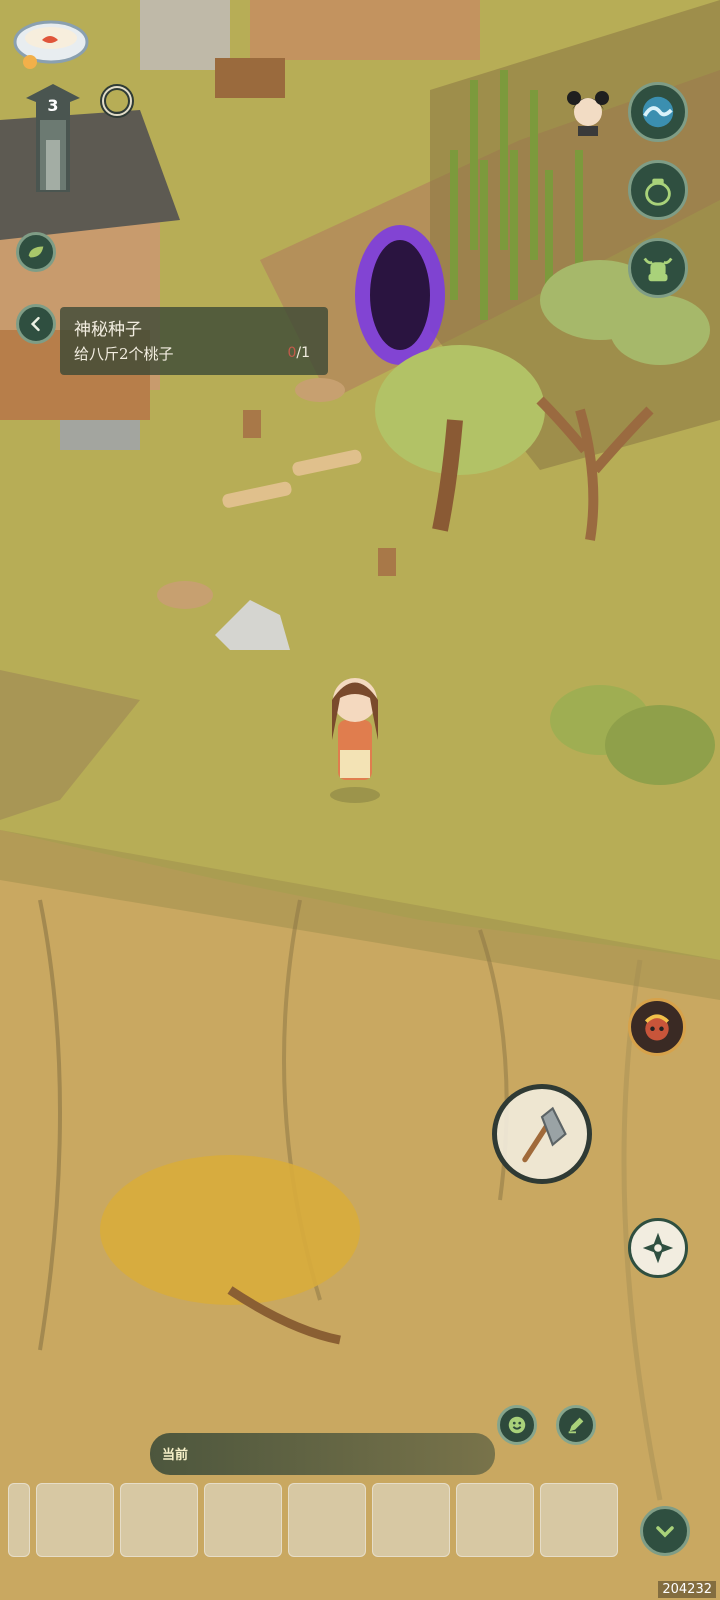  I want to click on npc-portrait, so click(588, 110).